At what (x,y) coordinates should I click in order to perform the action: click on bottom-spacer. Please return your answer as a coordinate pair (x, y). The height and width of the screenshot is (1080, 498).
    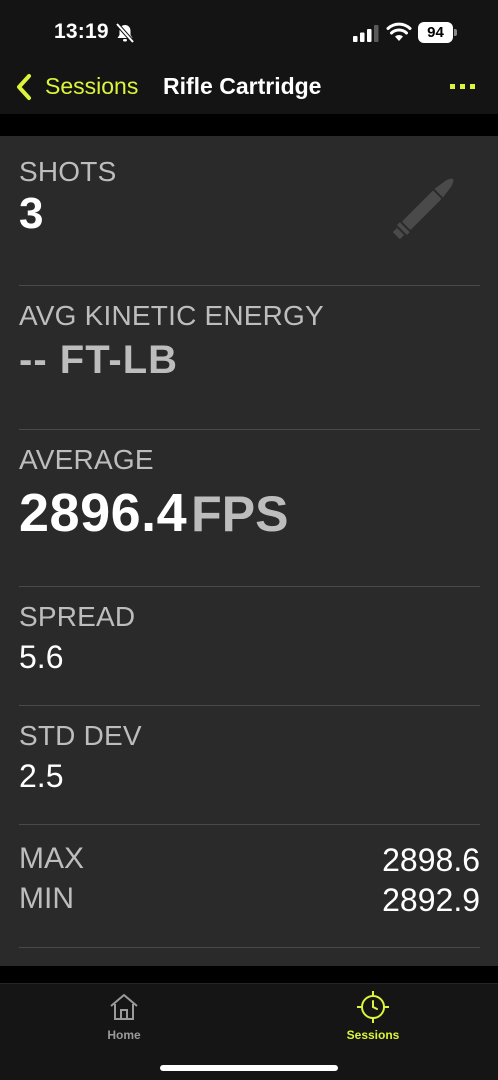
    Looking at the image, I should click on (249, 974).